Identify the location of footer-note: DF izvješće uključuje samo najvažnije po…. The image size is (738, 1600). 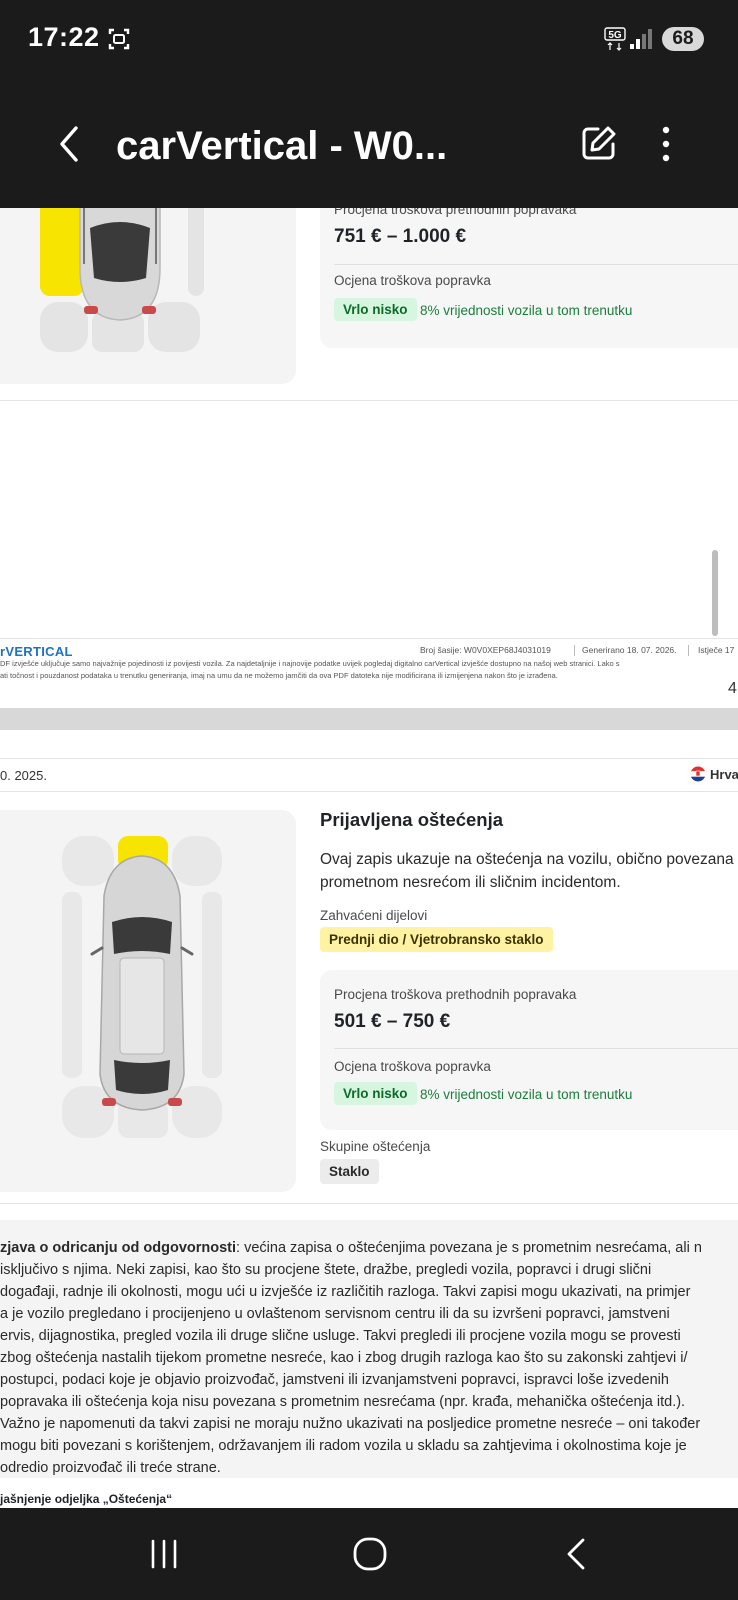
(310, 663).